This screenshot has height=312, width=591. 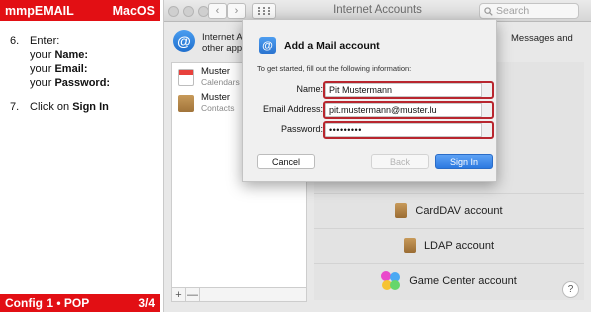 I want to click on search-field: Search, so click(x=529, y=11).